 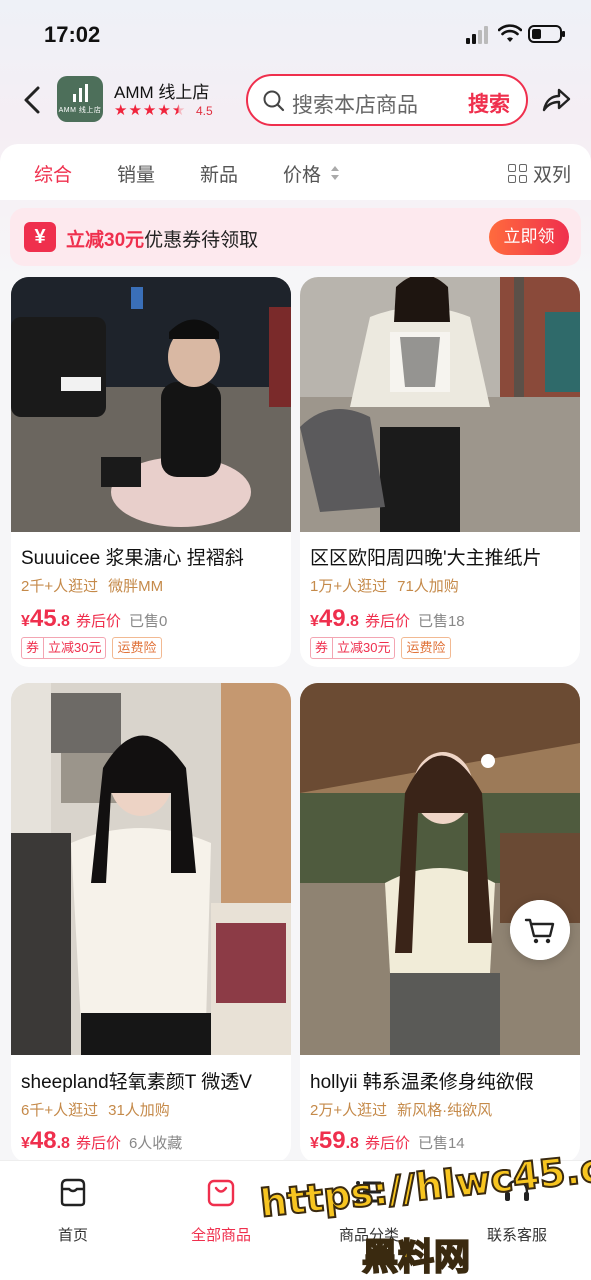 I want to click on nav-home: 首页, so click(x=73, y=1210).